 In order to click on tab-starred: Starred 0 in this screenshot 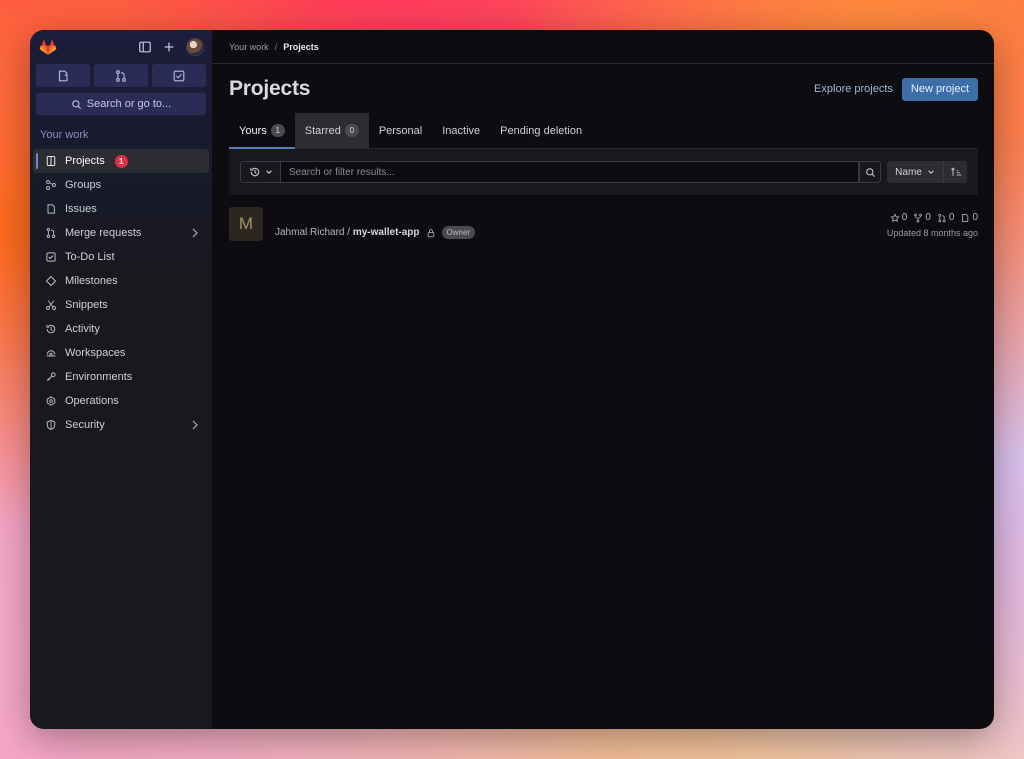, I will do `click(331, 130)`.